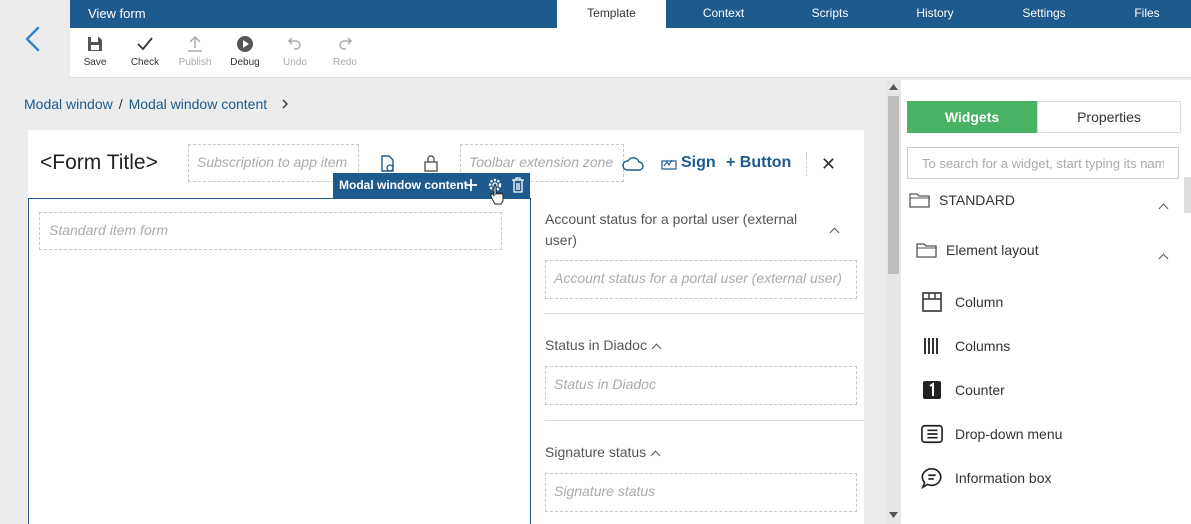  What do you see at coordinates (893, 87) in the screenshot?
I see `scroll-up-icon` at bounding box center [893, 87].